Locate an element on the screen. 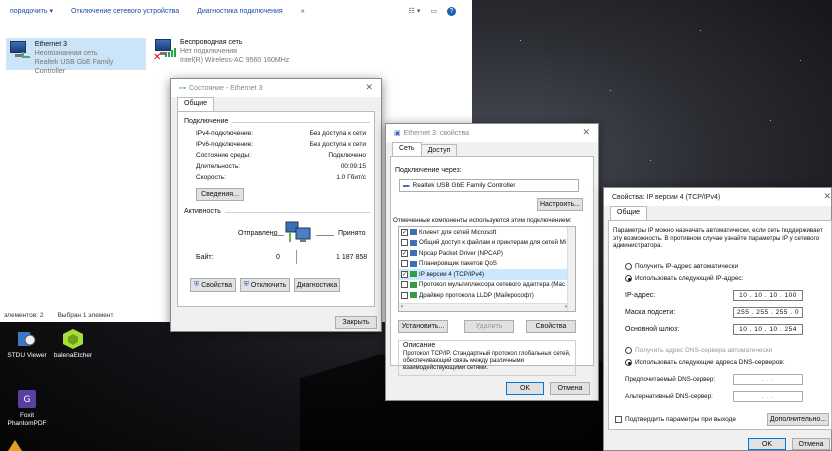  help-icon: ? is located at coordinates (451, 11).